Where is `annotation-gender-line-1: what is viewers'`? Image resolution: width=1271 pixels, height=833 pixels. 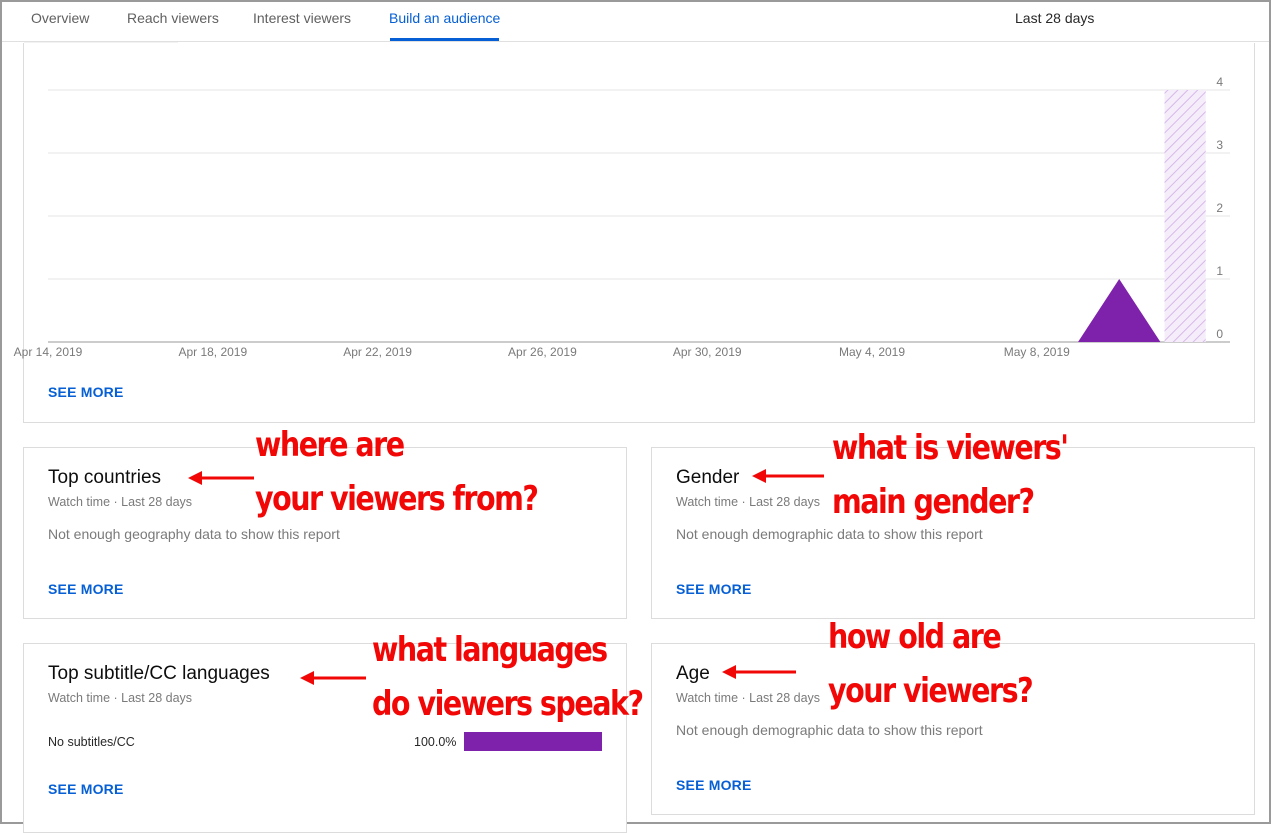
annotation-gender-line-1: what is viewers' is located at coordinates (950, 448).